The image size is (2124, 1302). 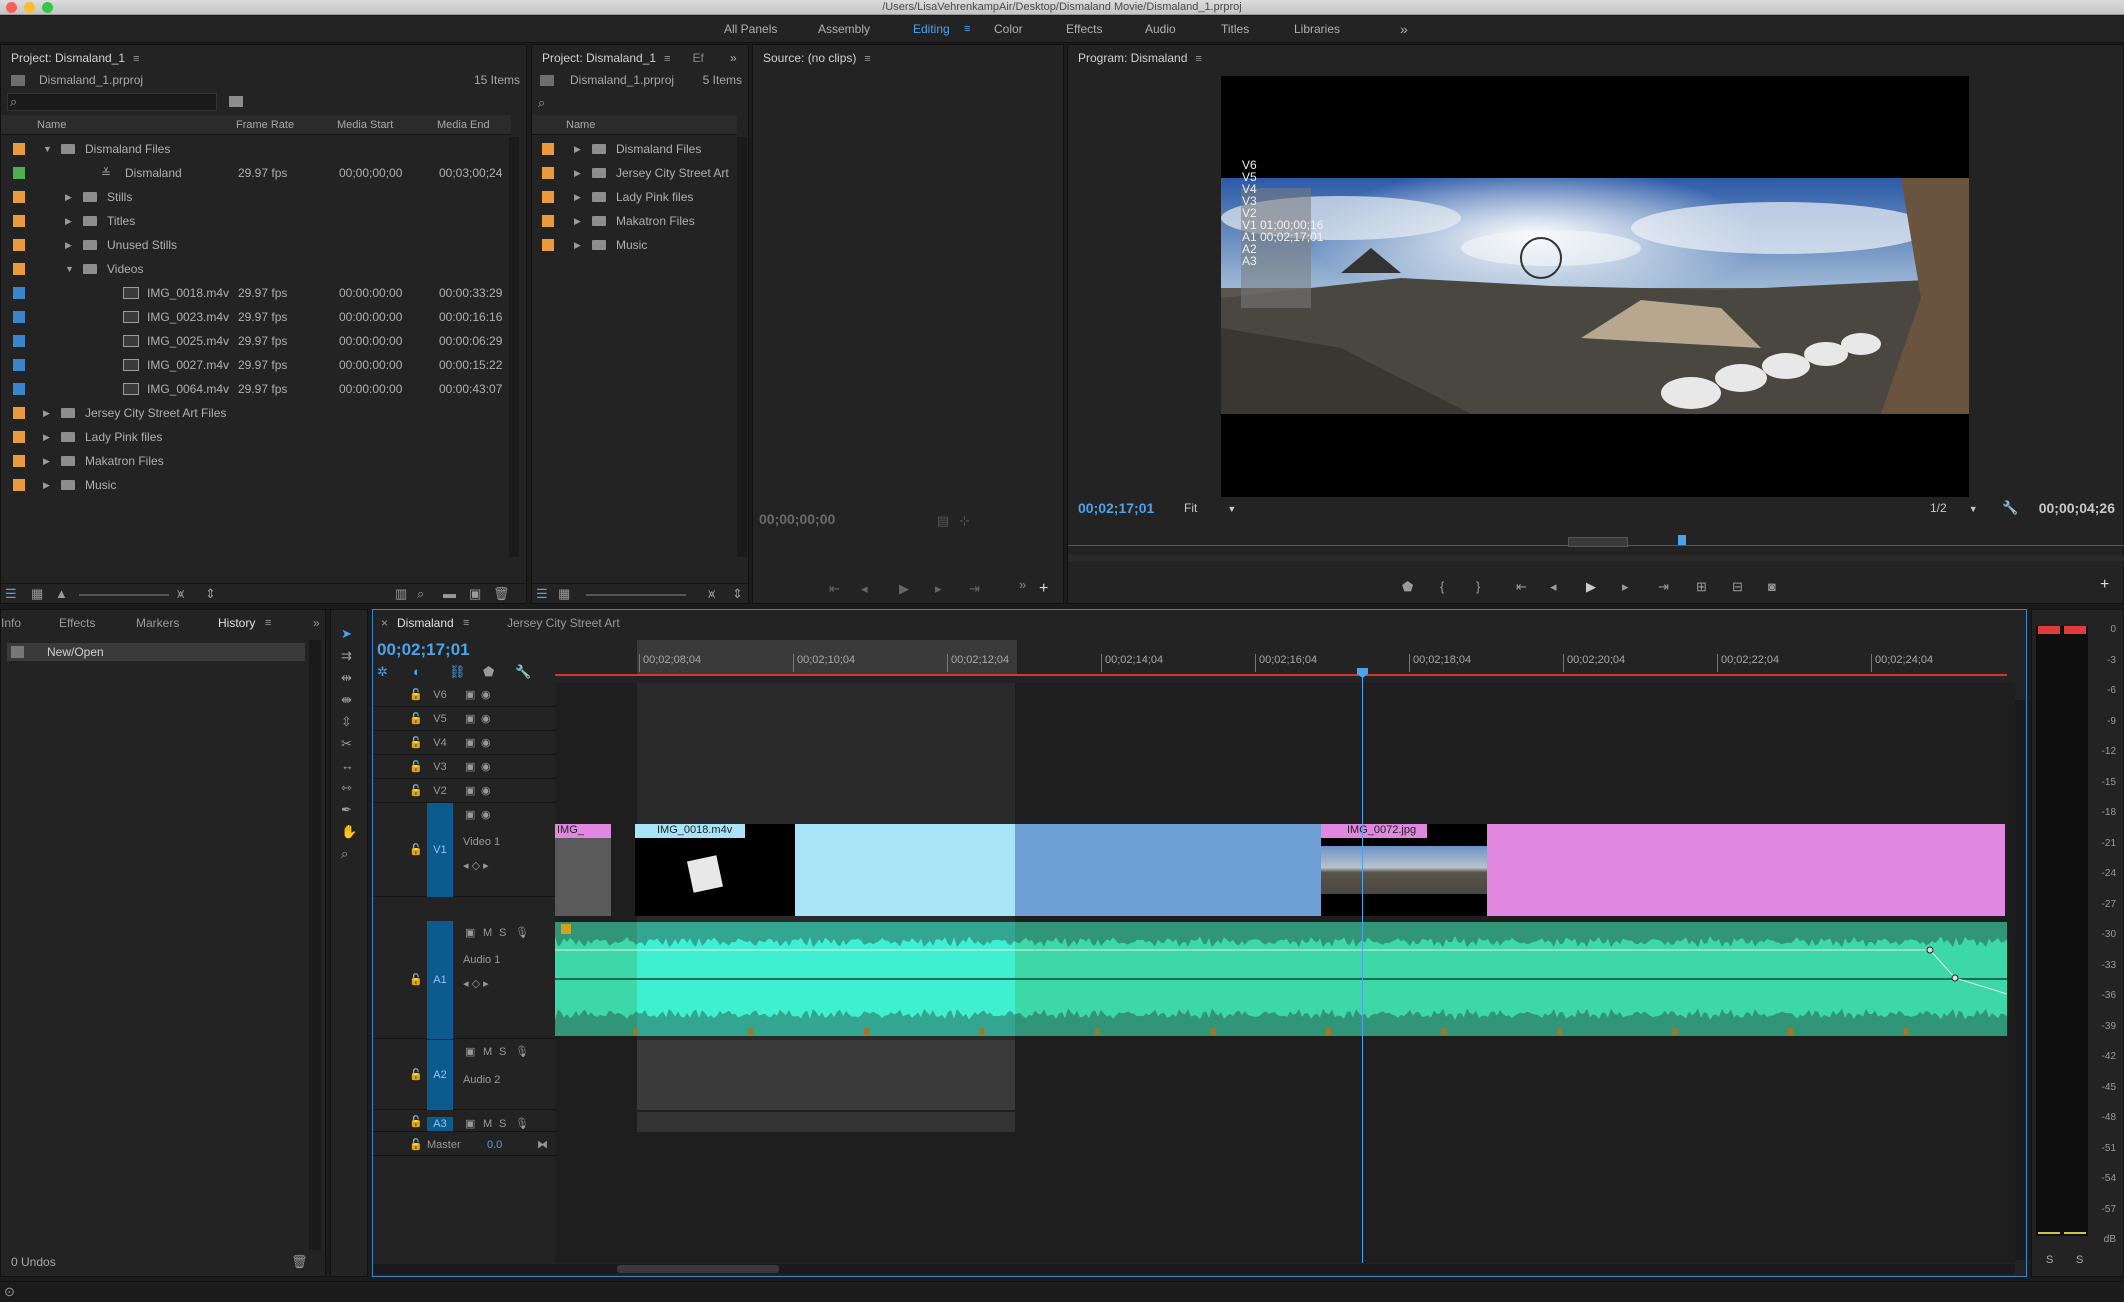 I want to click on timeline-scroll-thumb, so click(x=698, y=1269).